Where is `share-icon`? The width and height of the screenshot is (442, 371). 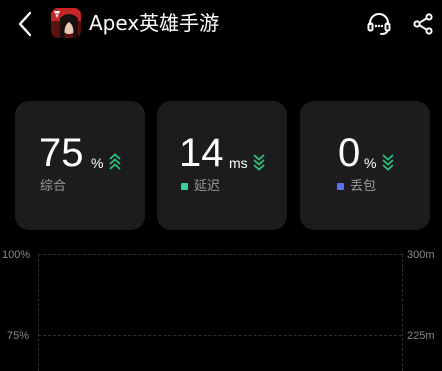 share-icon is located at coordinates (423, 24).